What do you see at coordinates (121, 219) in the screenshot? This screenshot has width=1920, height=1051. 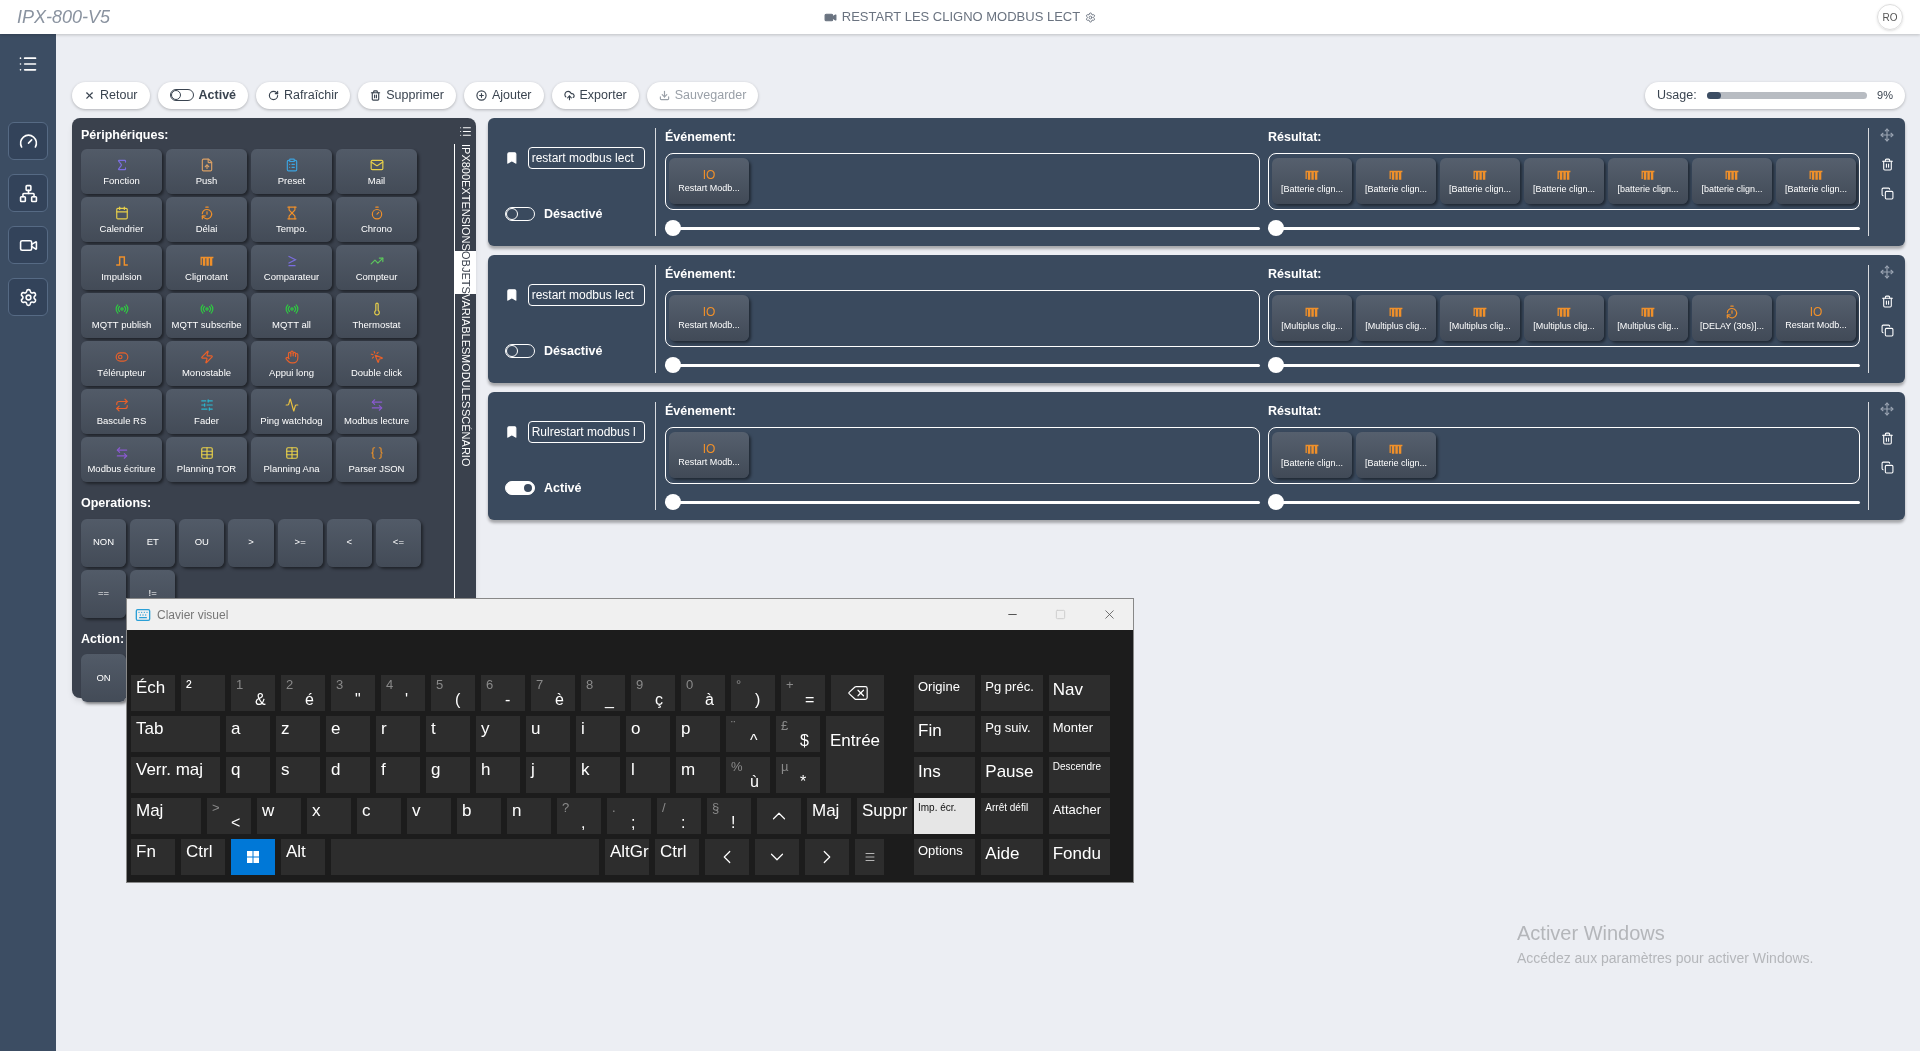 I see `palette-tile: Calendrier` at bounding box center [121, 219].